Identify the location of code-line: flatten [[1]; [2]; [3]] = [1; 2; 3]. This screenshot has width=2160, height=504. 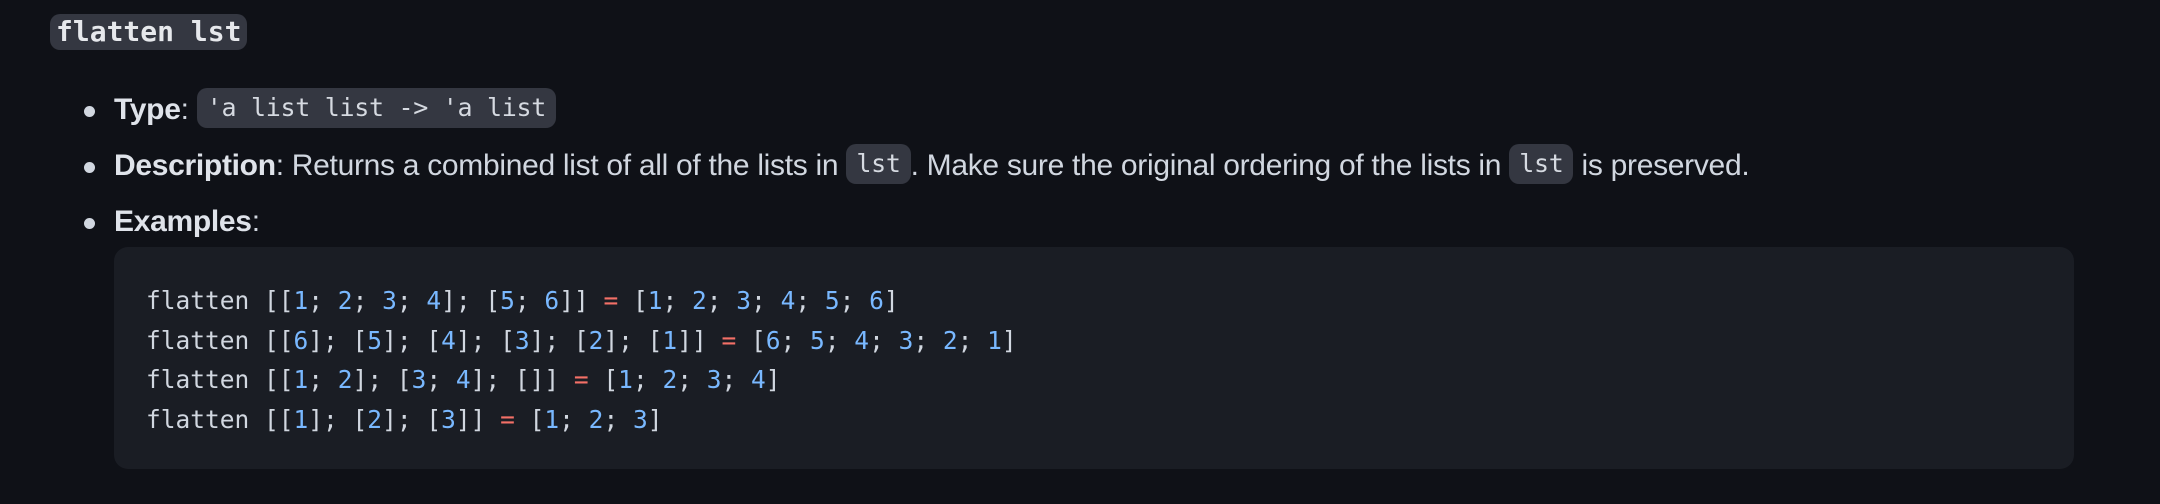
(1110, 420).